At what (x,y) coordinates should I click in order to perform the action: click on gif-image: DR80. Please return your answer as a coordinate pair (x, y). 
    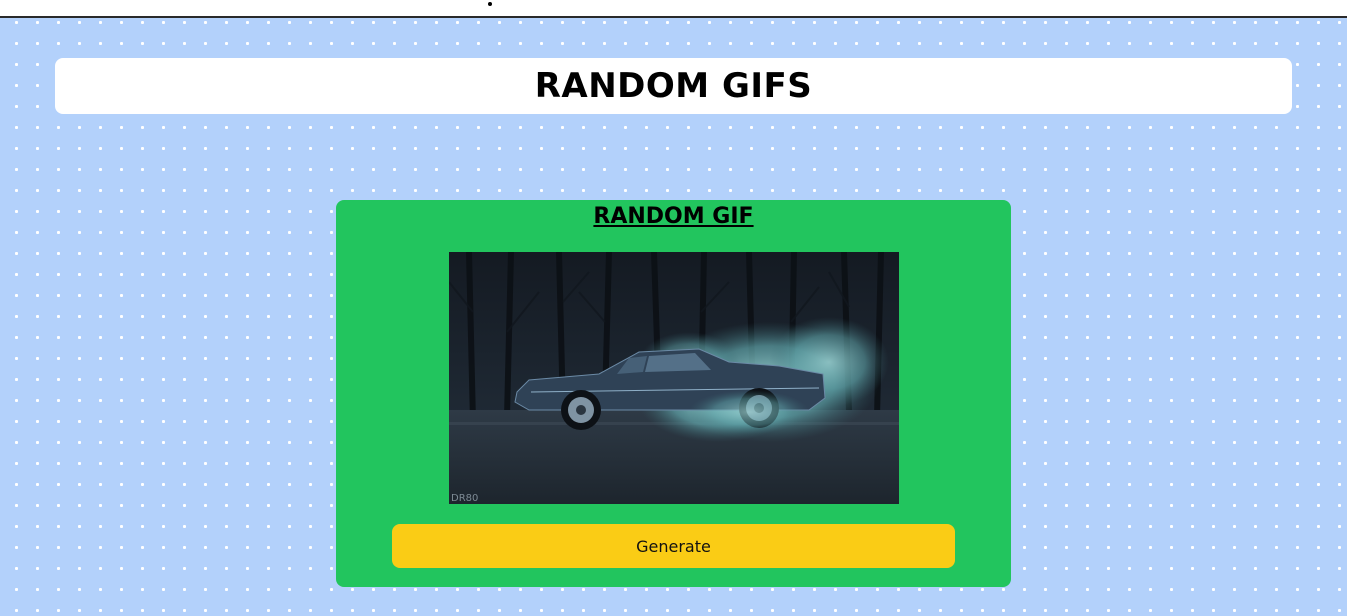
    Looking at the image, I should click on (674, 378).